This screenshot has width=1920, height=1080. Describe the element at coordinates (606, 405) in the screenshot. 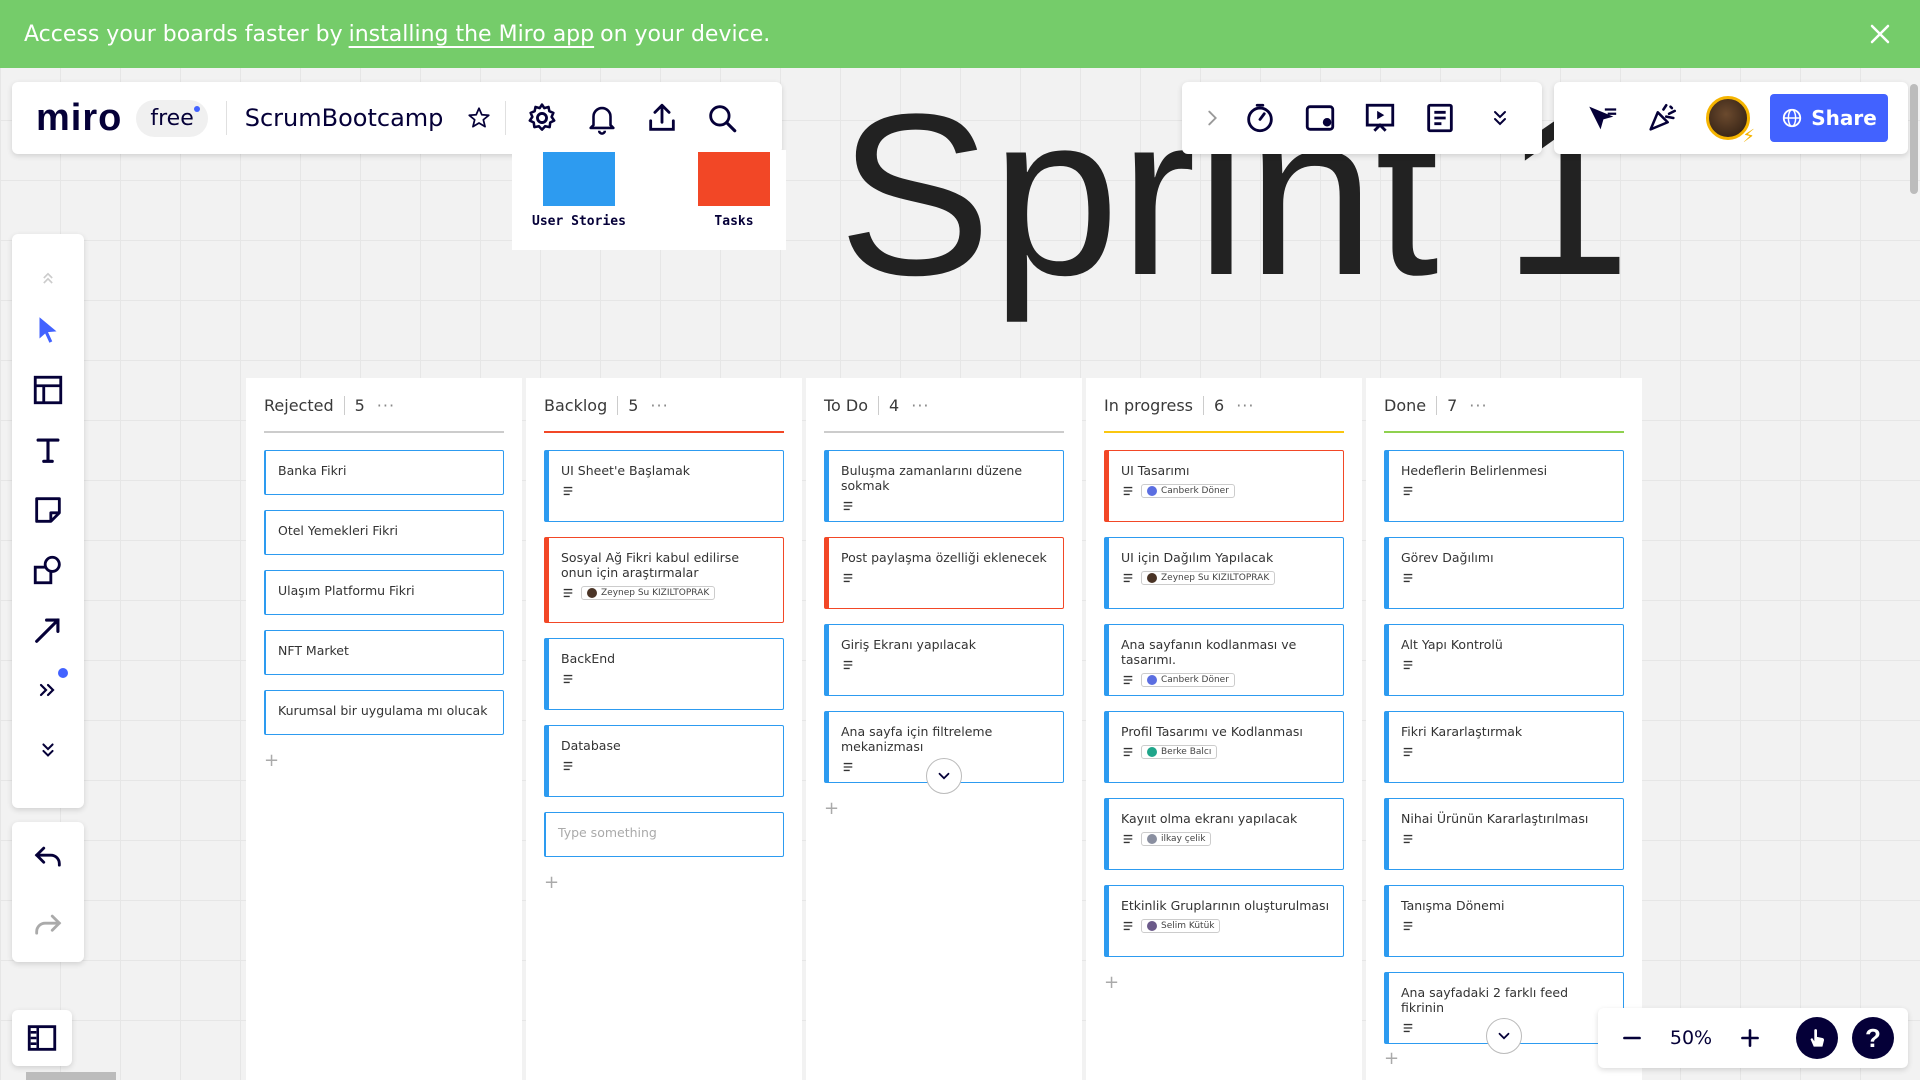

I see `column-header: Backlog 5 ···` at that location.